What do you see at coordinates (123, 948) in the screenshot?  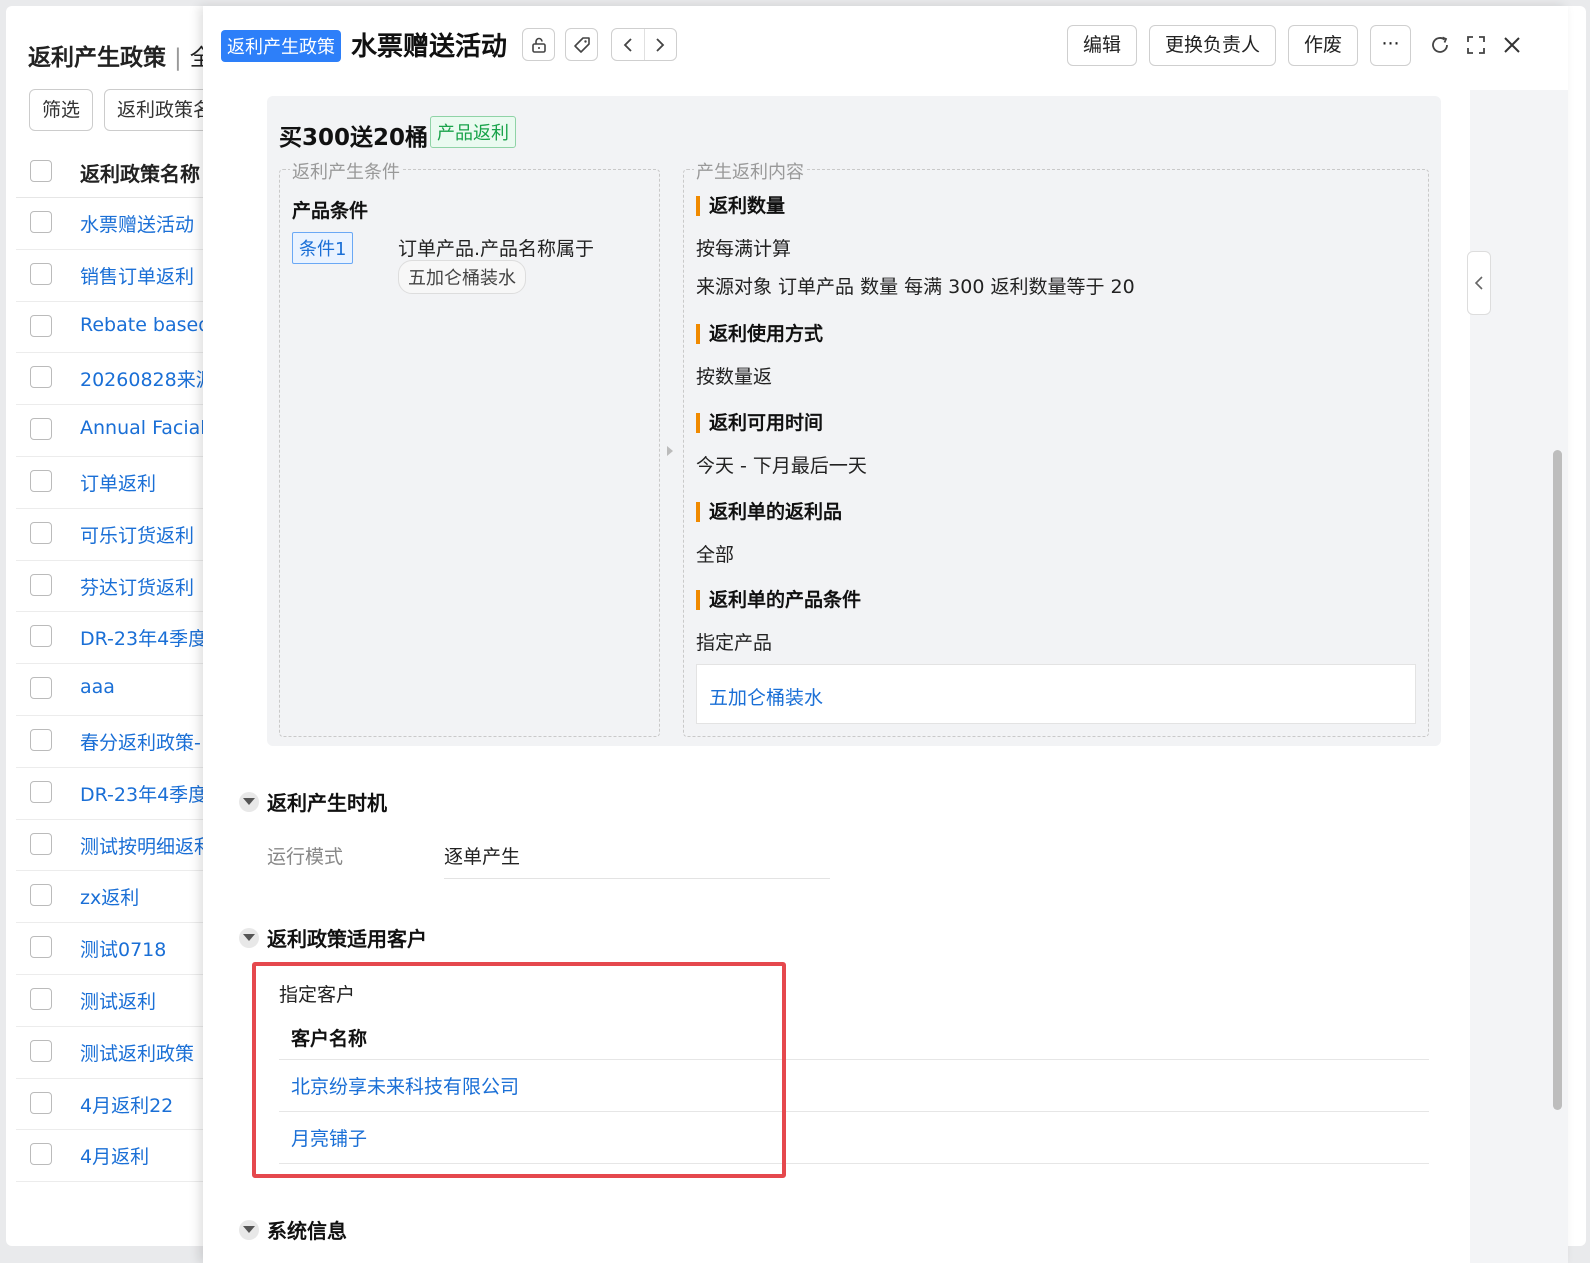 I see `policy-name-link: 测试0718` at bounding box center [123, 948].